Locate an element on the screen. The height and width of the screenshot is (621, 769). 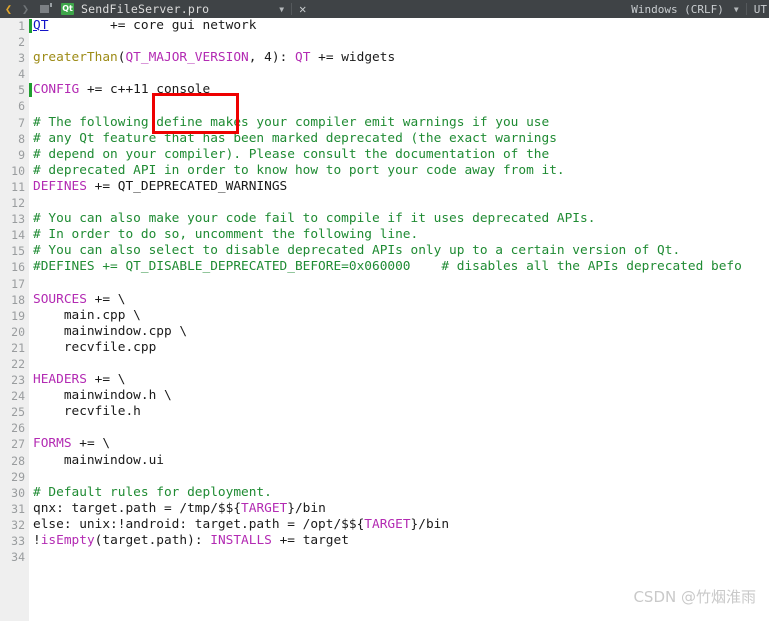
code-line: 30 # Default rules for deployment. is located at coordinates (384, 493).